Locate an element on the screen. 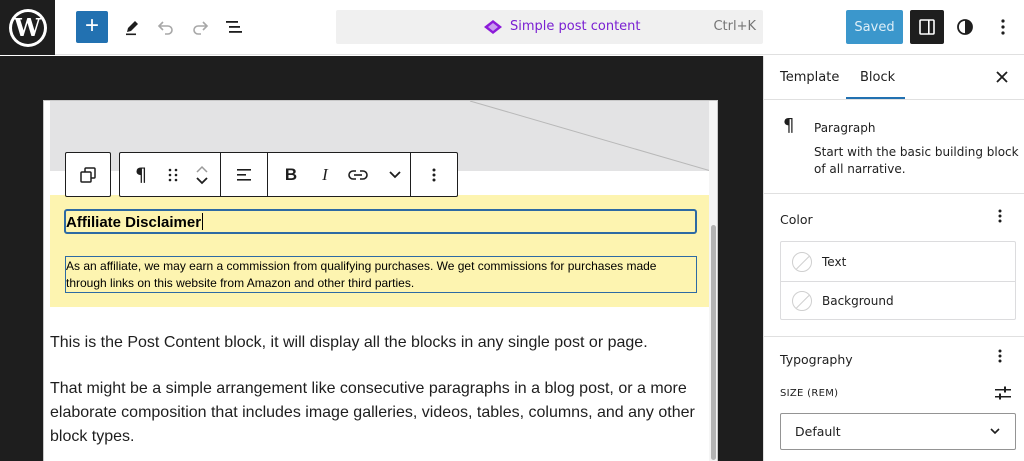 Image resolution: width=1024 pixels, height=461 pixels. text-color-label: Text is located at coordinates (834, 261).